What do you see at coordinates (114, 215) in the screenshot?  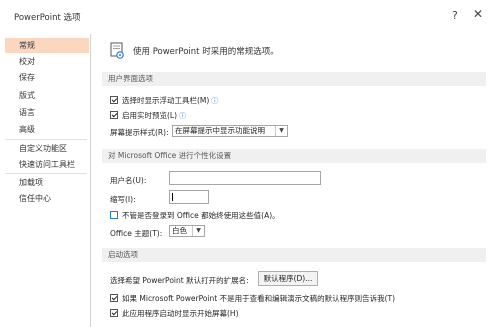 I see `always-use-values-checkbox` at bounding box center [114, 215].